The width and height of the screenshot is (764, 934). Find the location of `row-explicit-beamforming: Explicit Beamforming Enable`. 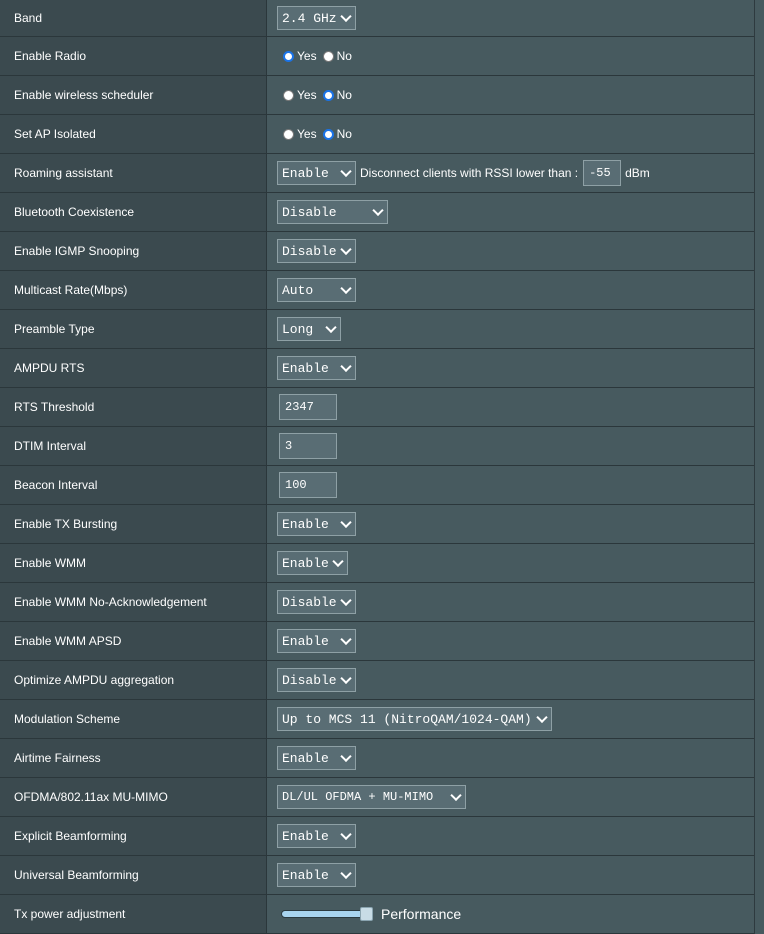

row-explicit-beamforming: Explicit Beamforming Enable is located at coordinates (377, 836).